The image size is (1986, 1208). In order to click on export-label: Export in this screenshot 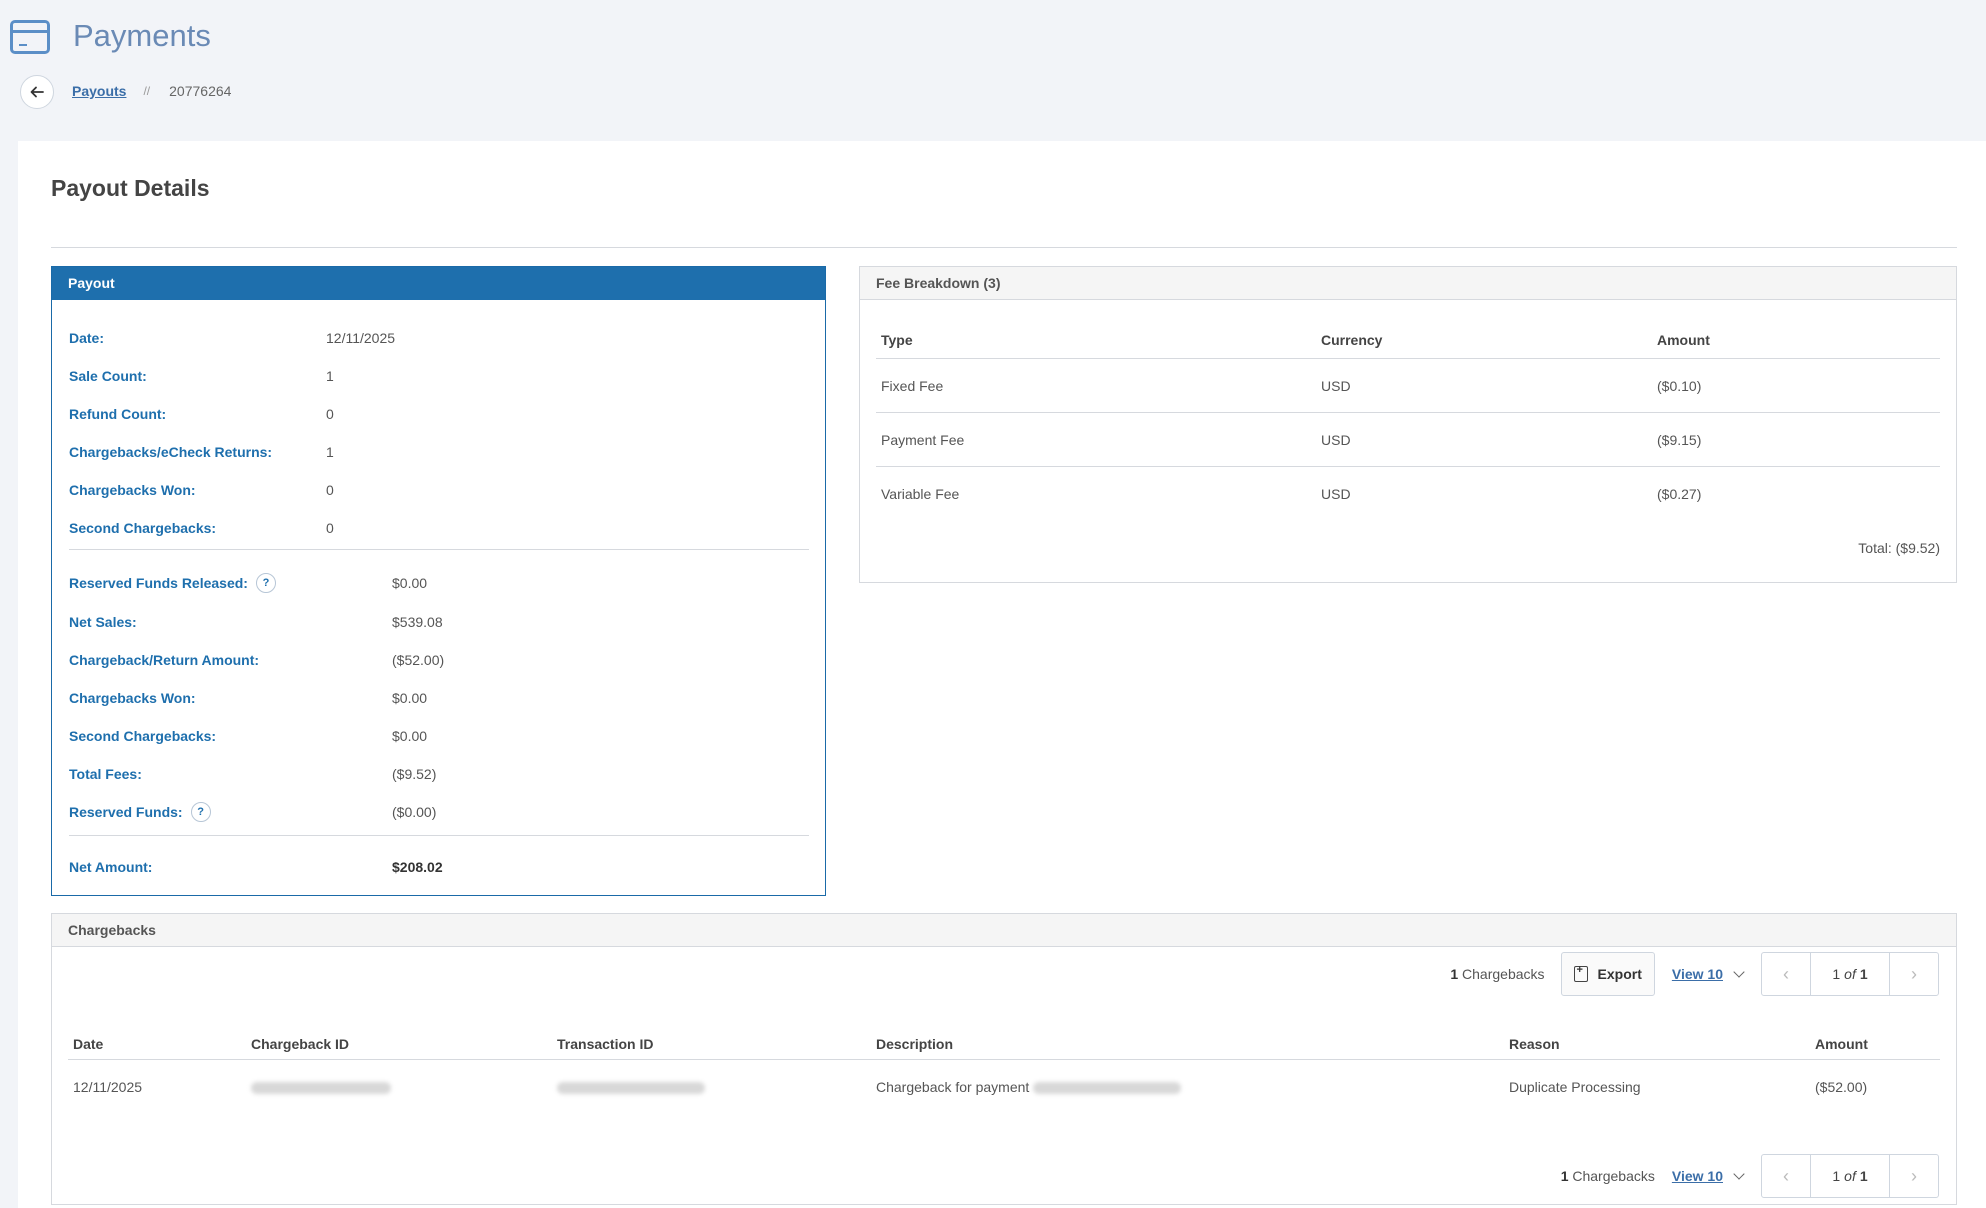, I will do `click(1619, 974)`.